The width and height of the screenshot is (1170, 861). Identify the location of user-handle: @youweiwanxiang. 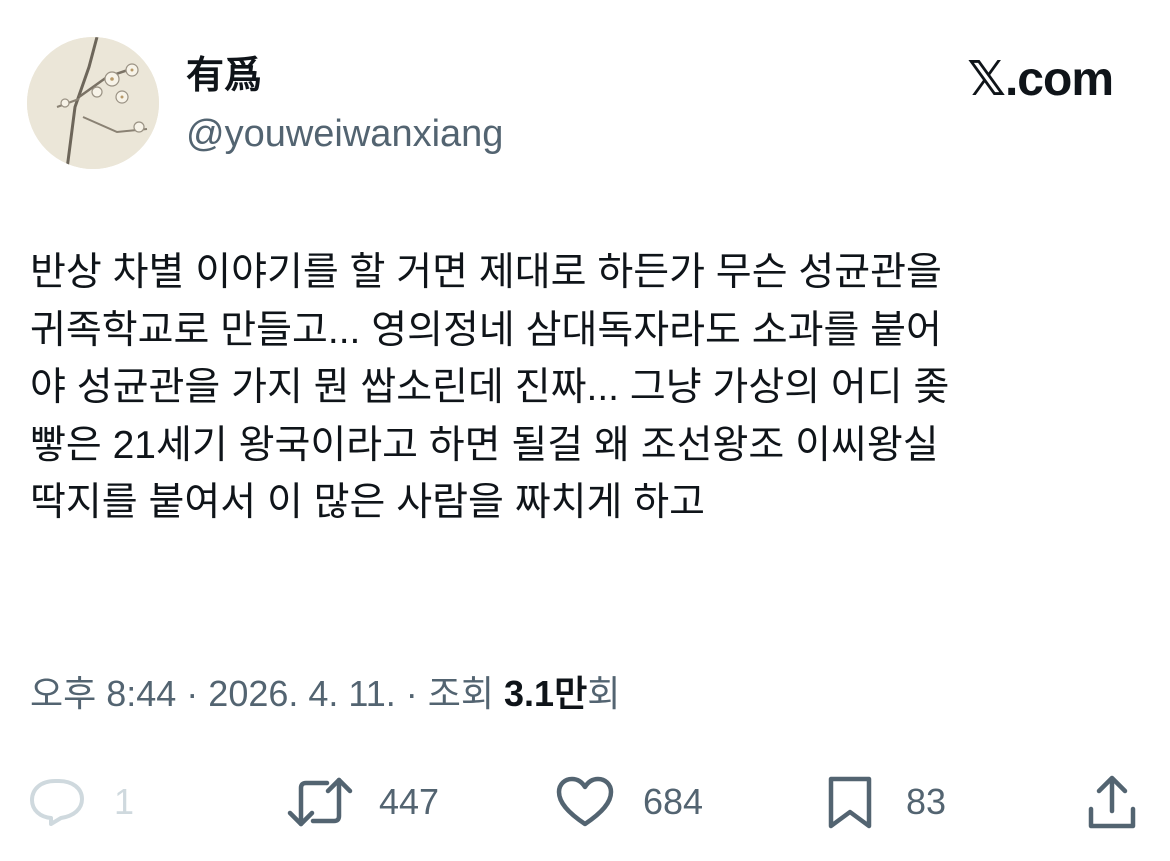
(344, 134).